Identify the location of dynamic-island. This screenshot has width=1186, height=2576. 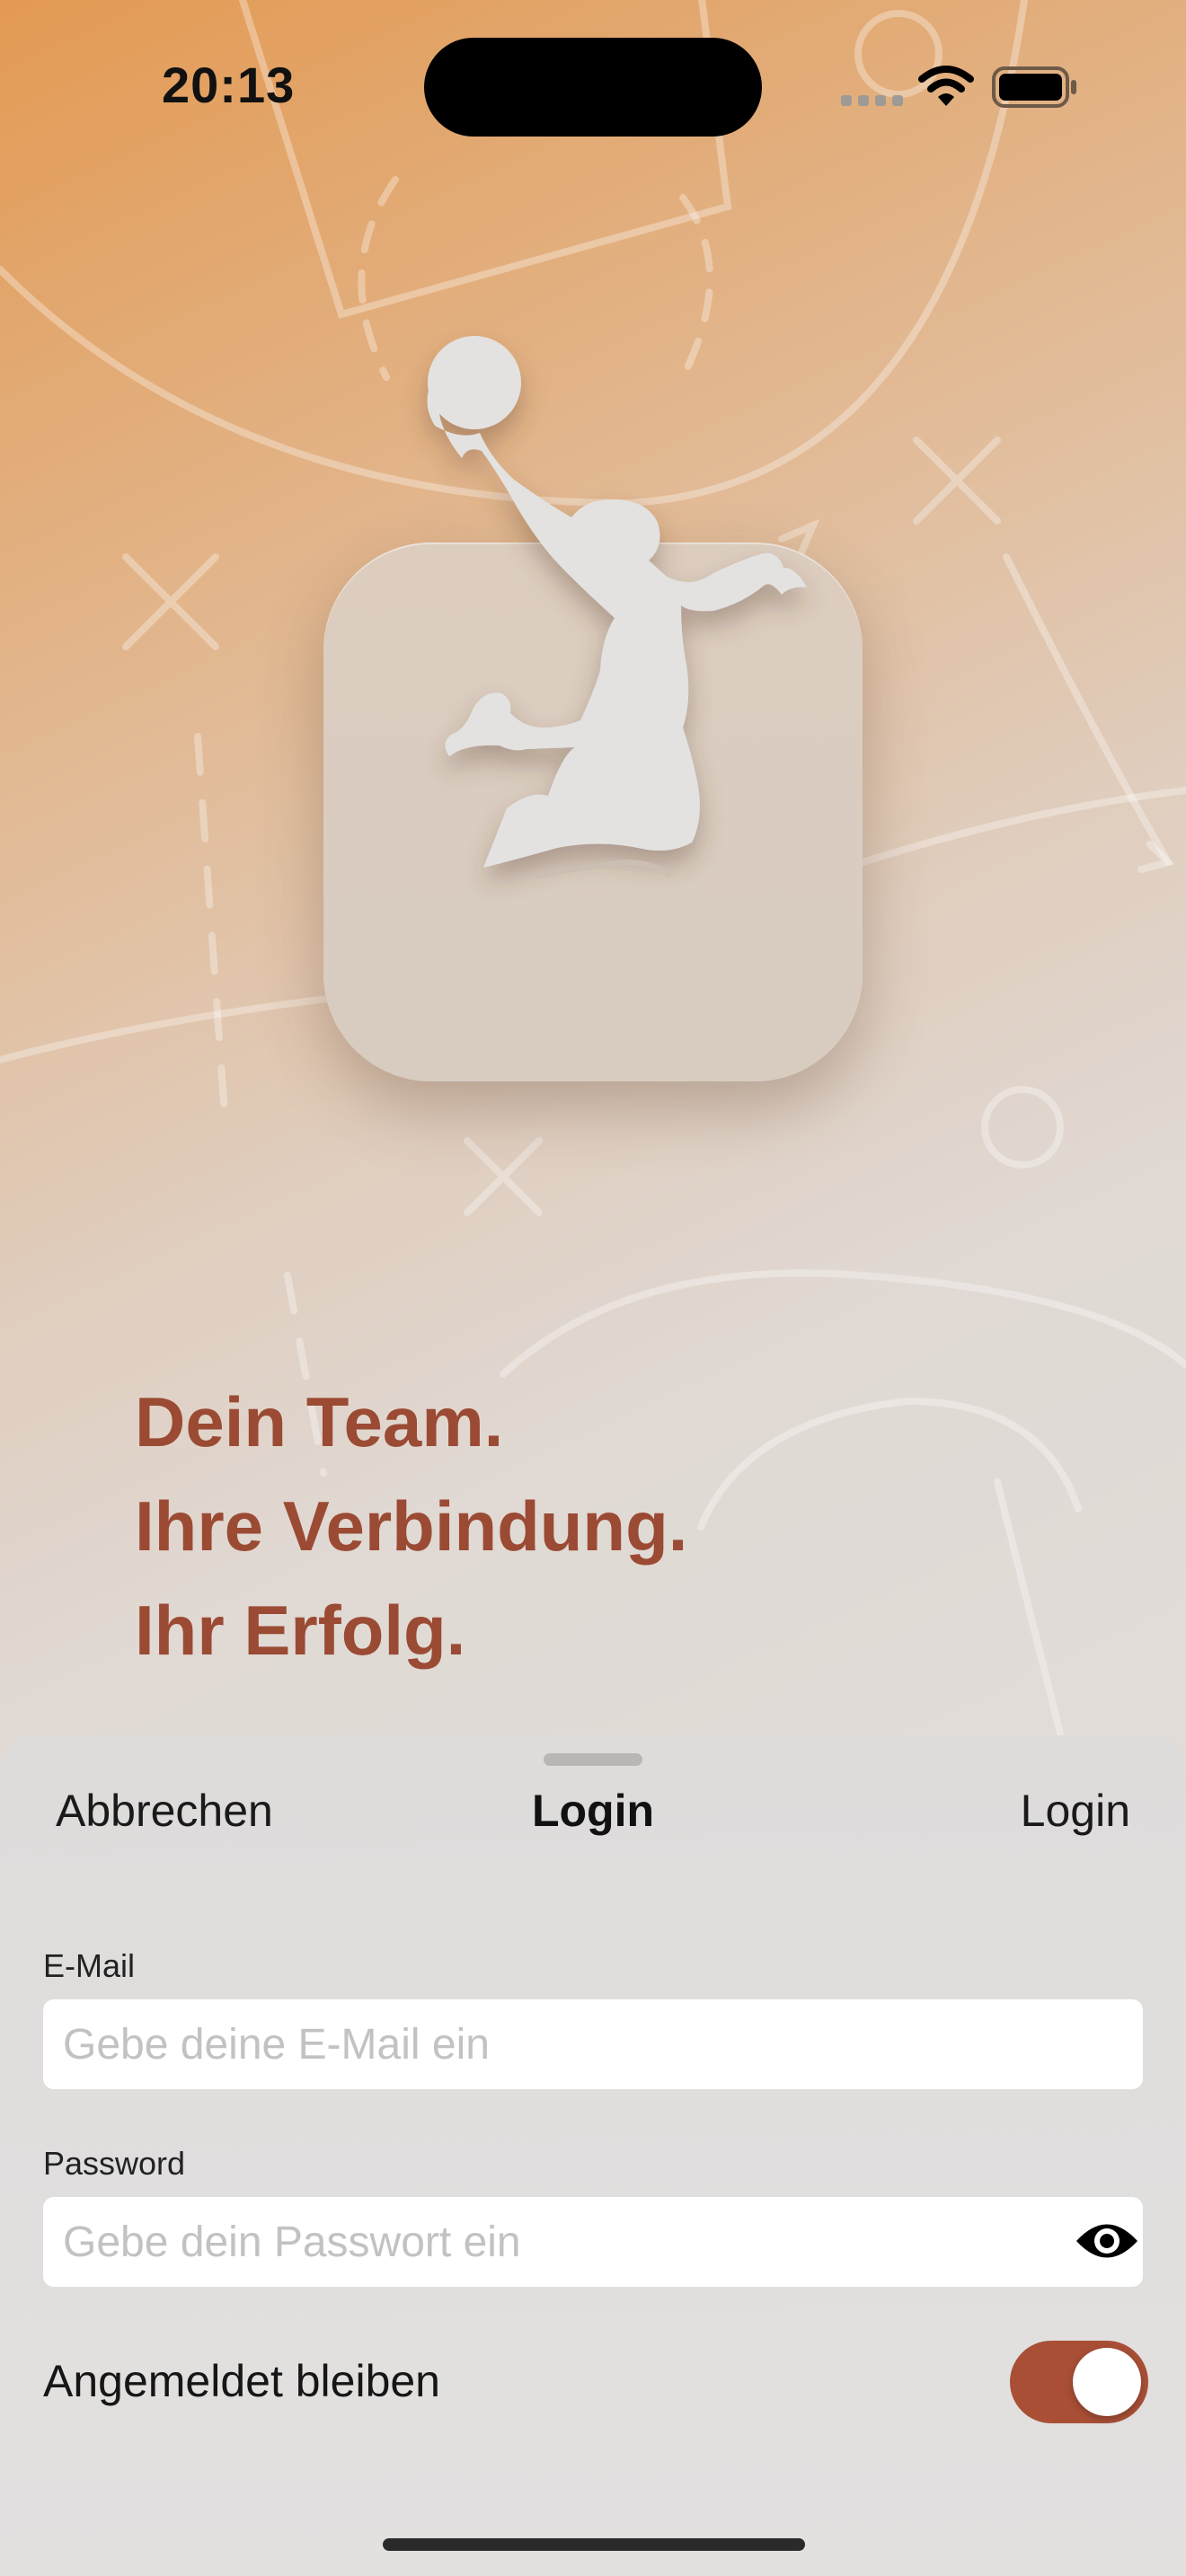
(593, 87).